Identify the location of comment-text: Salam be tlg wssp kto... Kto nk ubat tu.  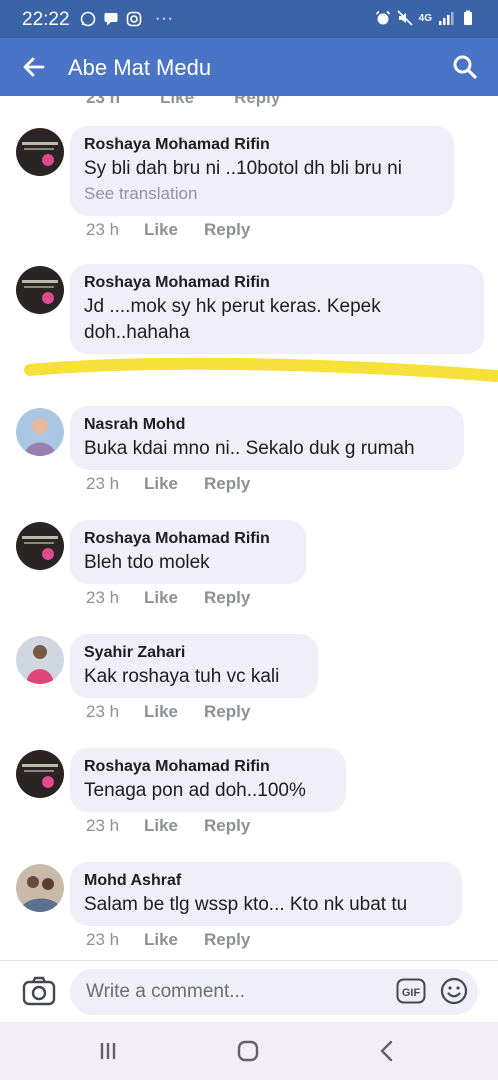
(246, 904).